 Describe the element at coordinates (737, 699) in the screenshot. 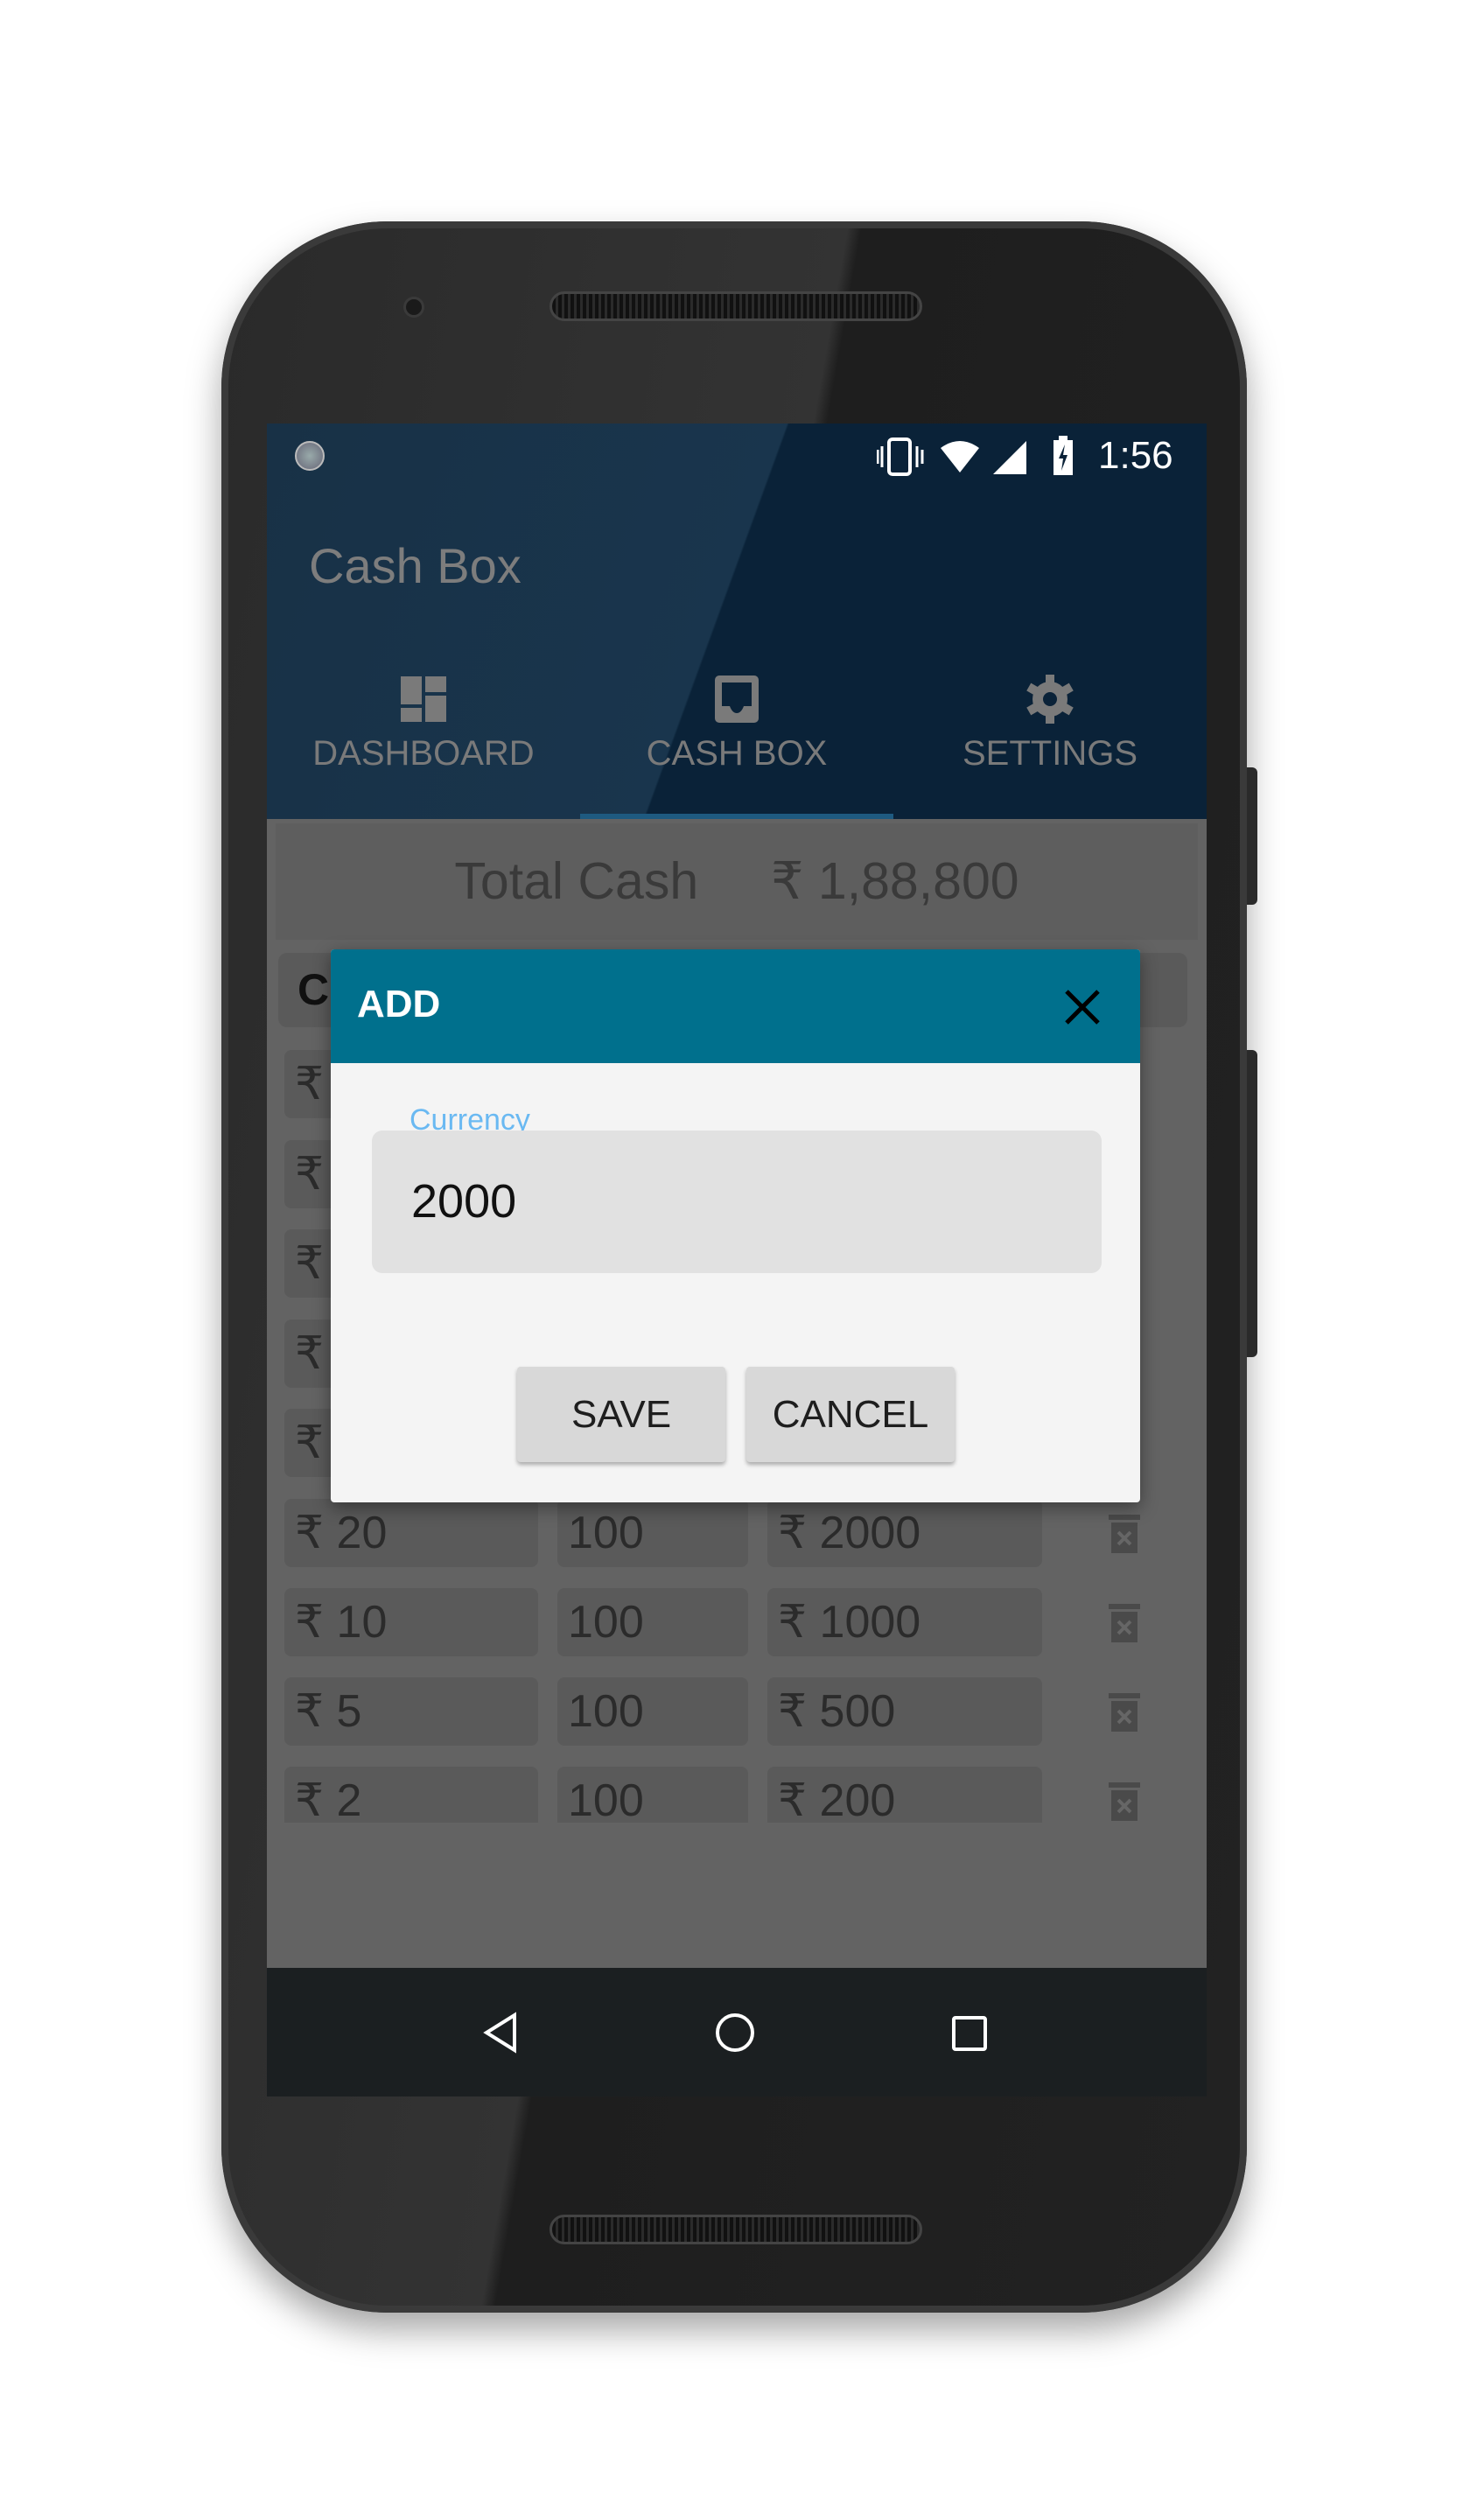

I see `inbox-icon` at that location.